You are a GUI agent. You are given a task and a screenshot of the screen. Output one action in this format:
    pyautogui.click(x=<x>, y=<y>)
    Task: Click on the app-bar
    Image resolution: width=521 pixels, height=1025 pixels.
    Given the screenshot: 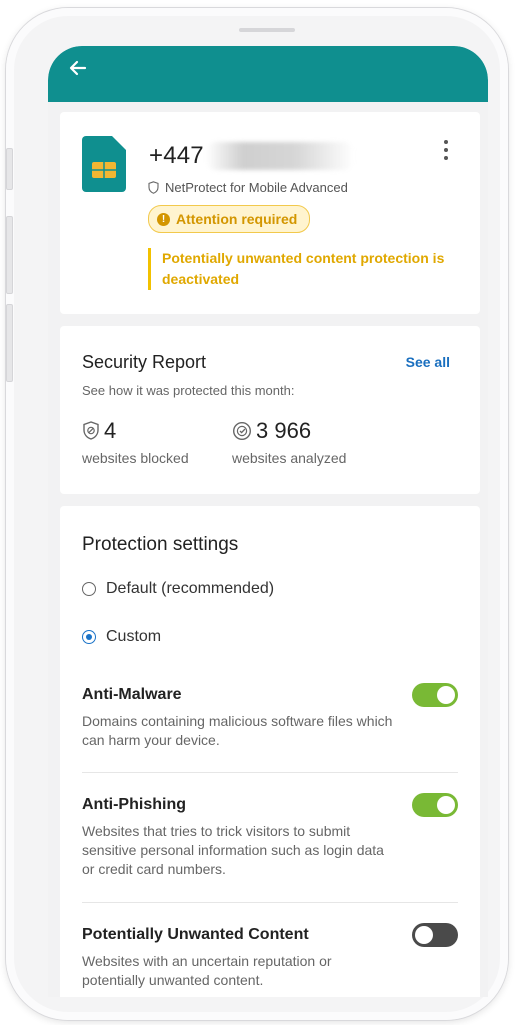 What is the action you would take?
    pyautogui.click(x=268, y=74)
    